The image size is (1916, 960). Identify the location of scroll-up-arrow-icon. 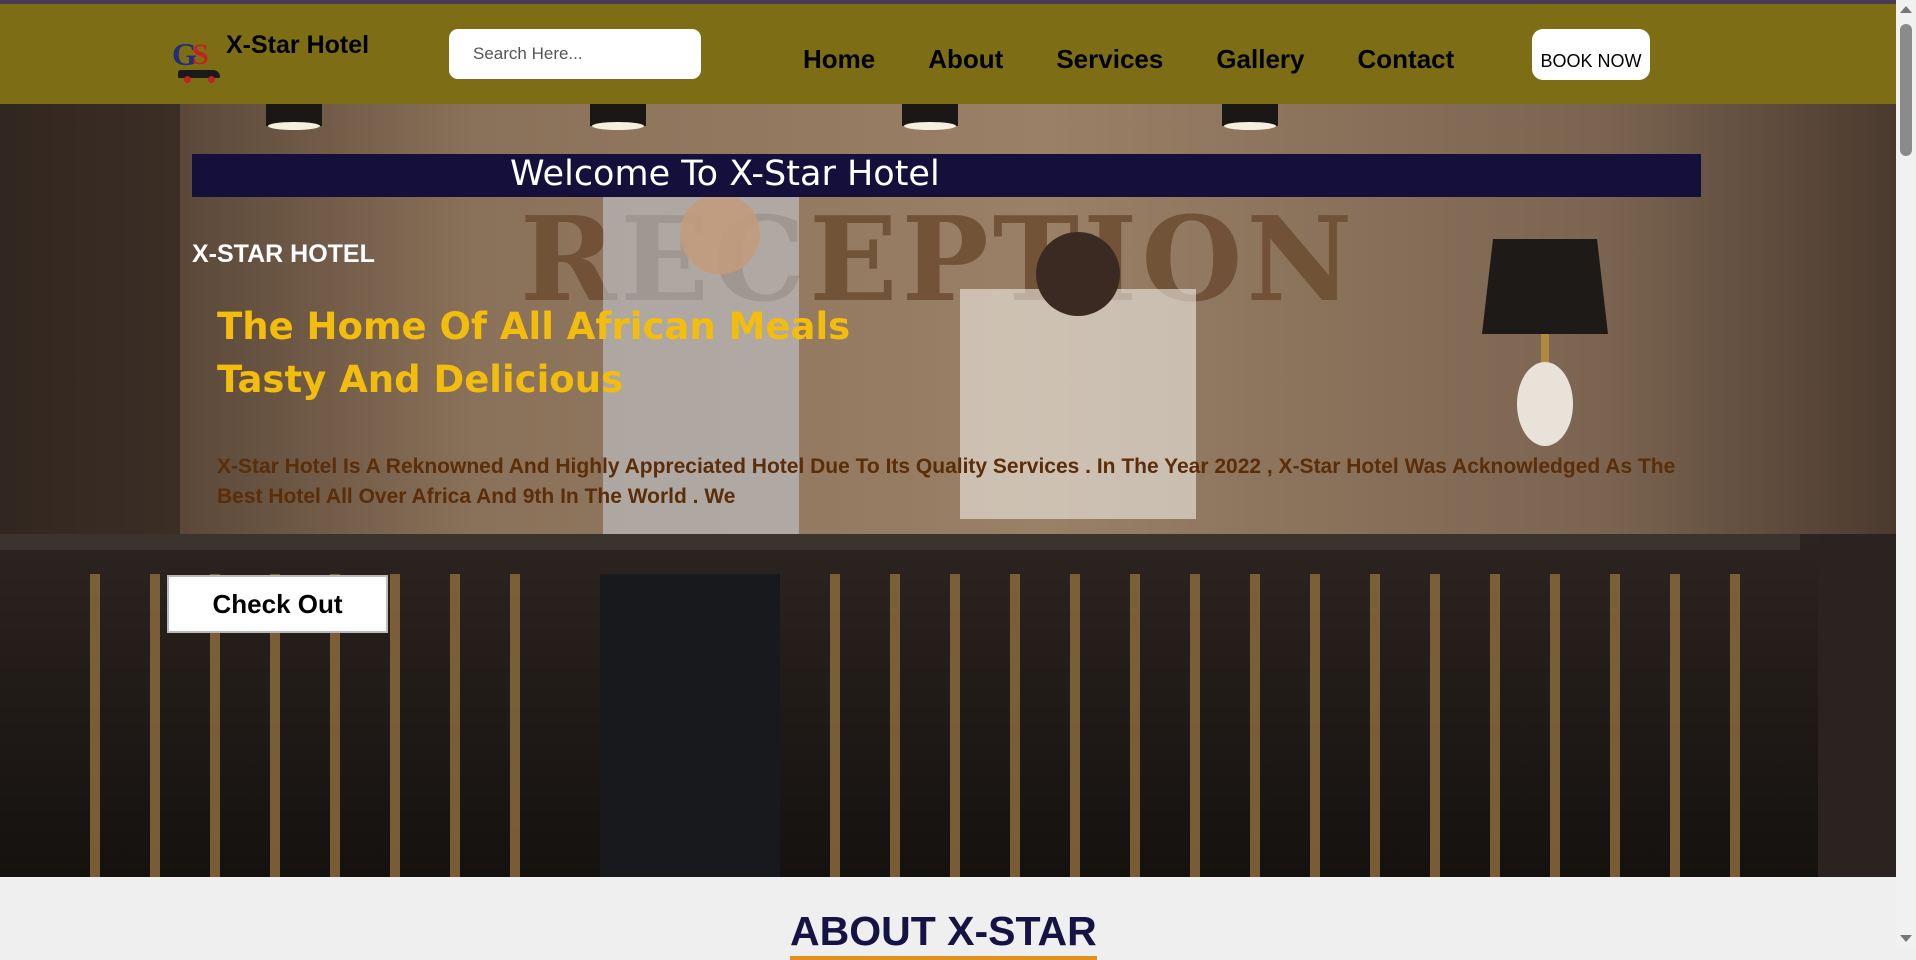
(1906, 9).